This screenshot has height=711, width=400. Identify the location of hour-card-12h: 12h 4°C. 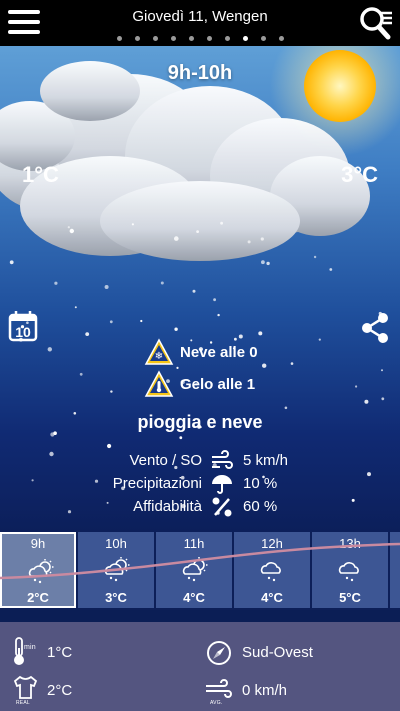
(272, 570).